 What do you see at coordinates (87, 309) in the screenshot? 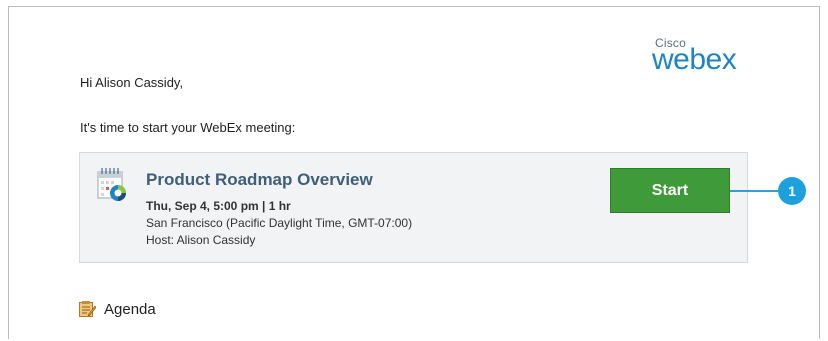
I see `agenda-notepad-icon` at bounding box center [87, 309].